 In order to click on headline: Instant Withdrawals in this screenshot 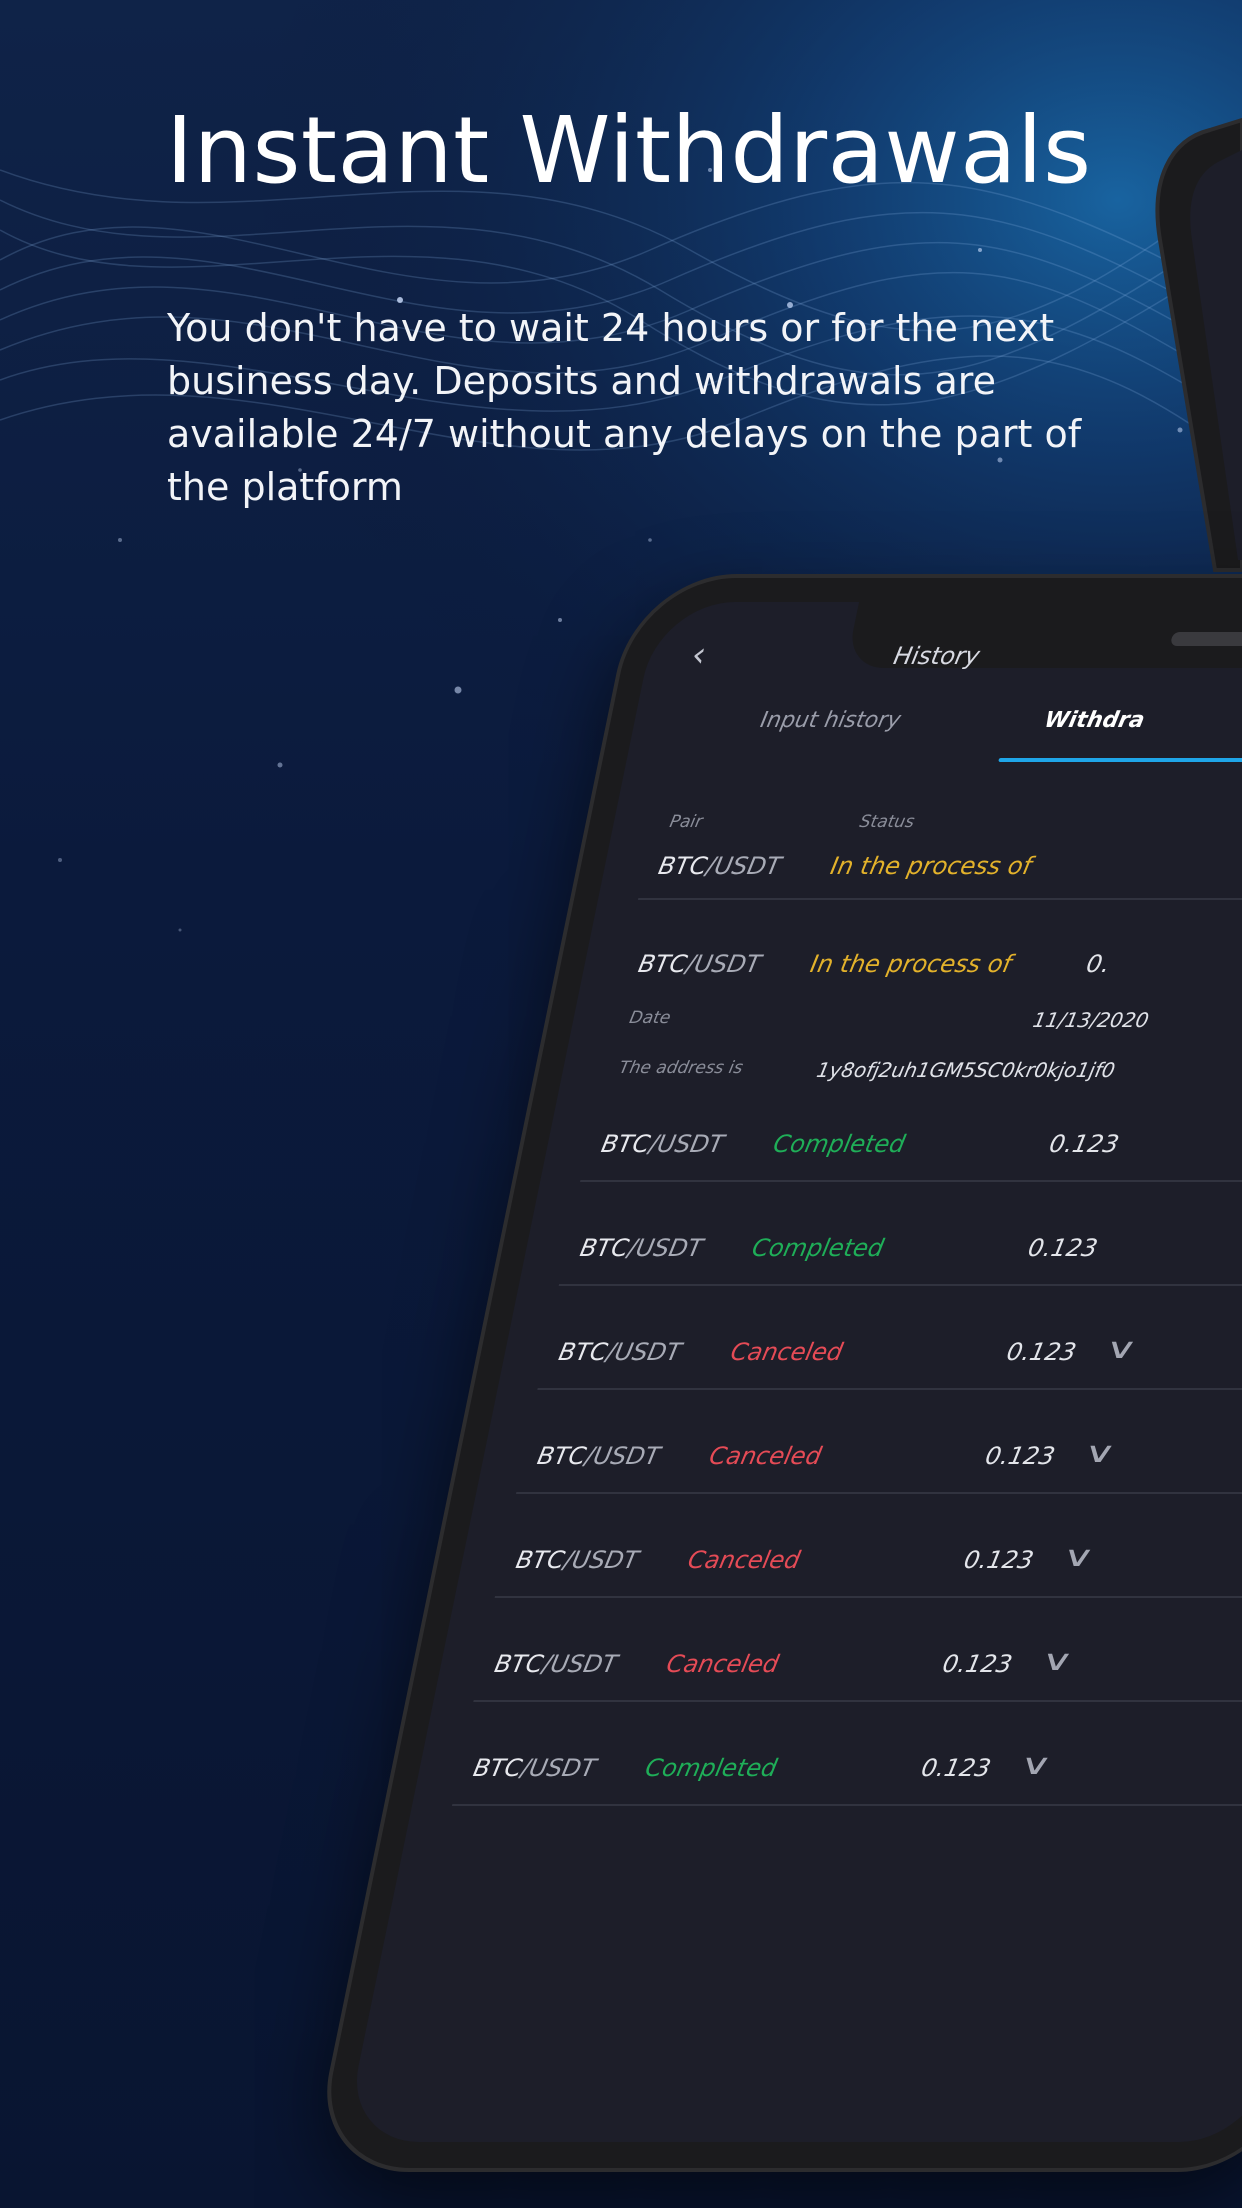, I will do `click(629, 150)`.